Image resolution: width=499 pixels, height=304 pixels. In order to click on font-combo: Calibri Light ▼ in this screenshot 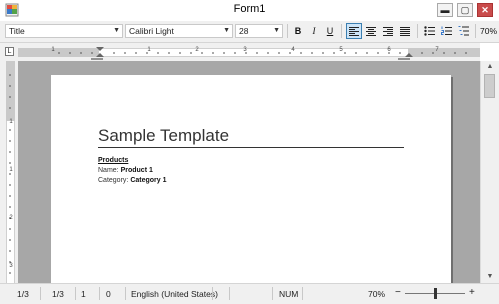, I will do `click(179, 31)`.